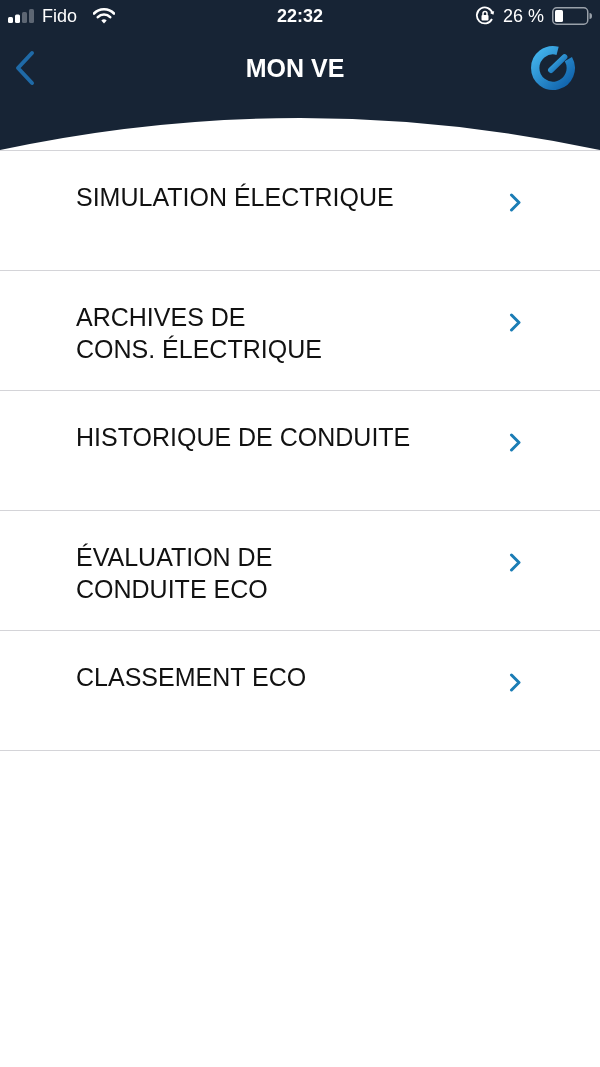 This screenshot has width=600, height=1067. I want to click on signal-bars-icon, so click(22, 16).